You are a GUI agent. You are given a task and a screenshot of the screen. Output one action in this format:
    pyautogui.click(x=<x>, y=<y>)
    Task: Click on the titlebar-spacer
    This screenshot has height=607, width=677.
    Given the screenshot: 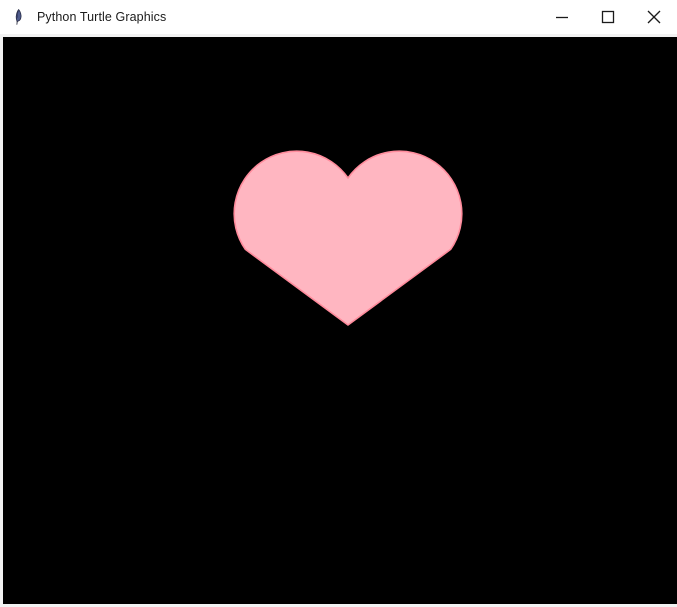 What is the action you would take?
    pyautogui.click(x=352, y=17)
    